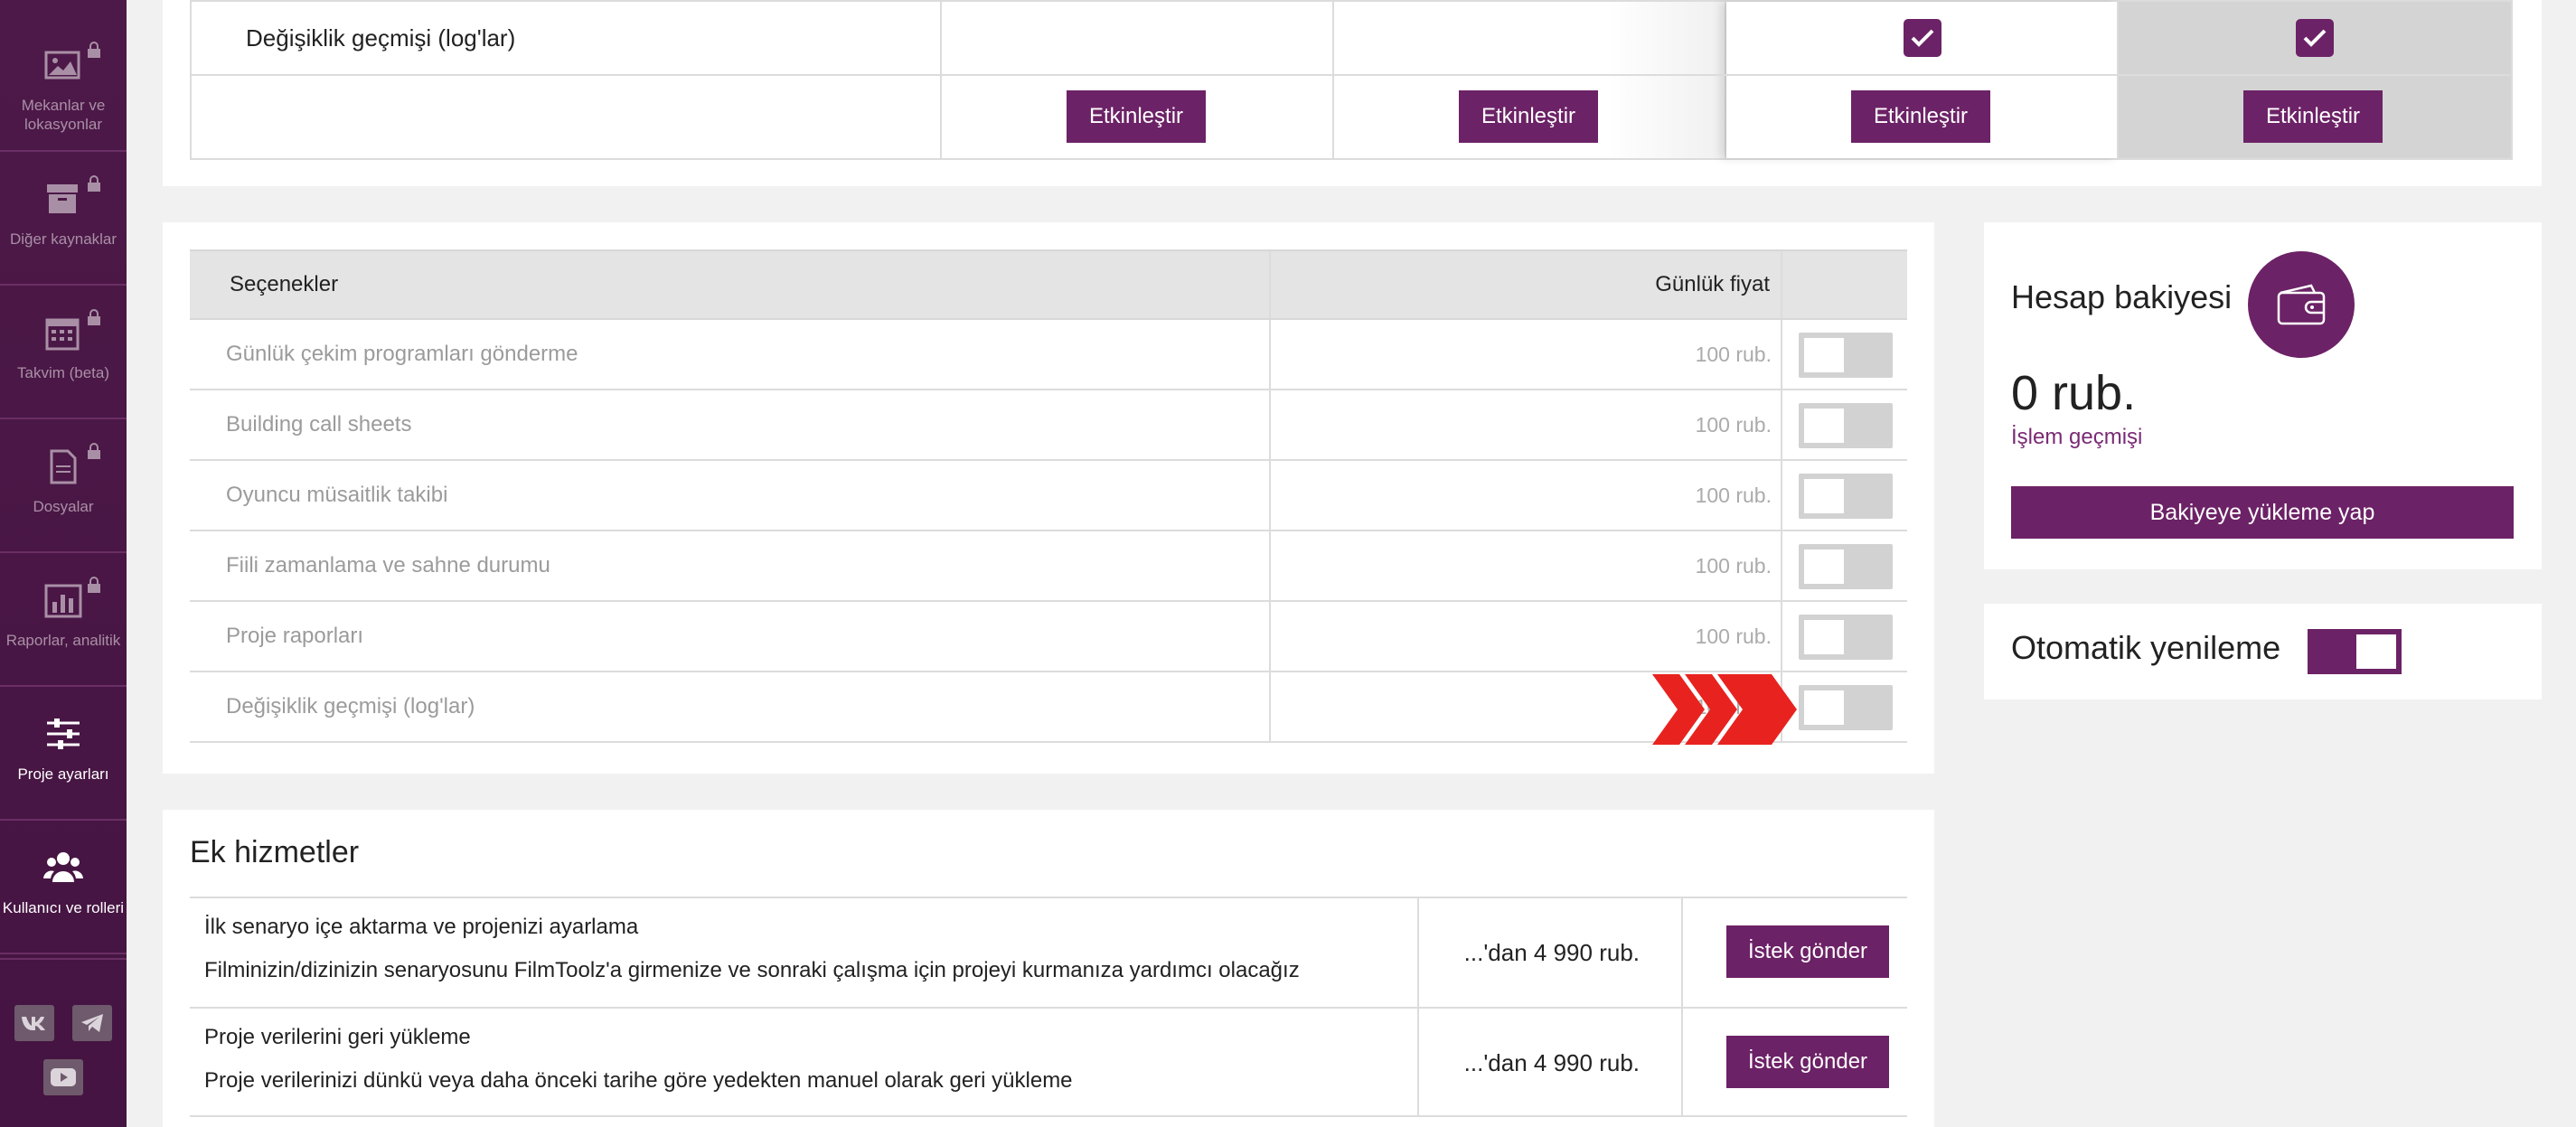  What do you see at coordinates (275, 852) in the screenshot?
I see `services-title: Ek hizmetler` at bounding box center [275, 852].